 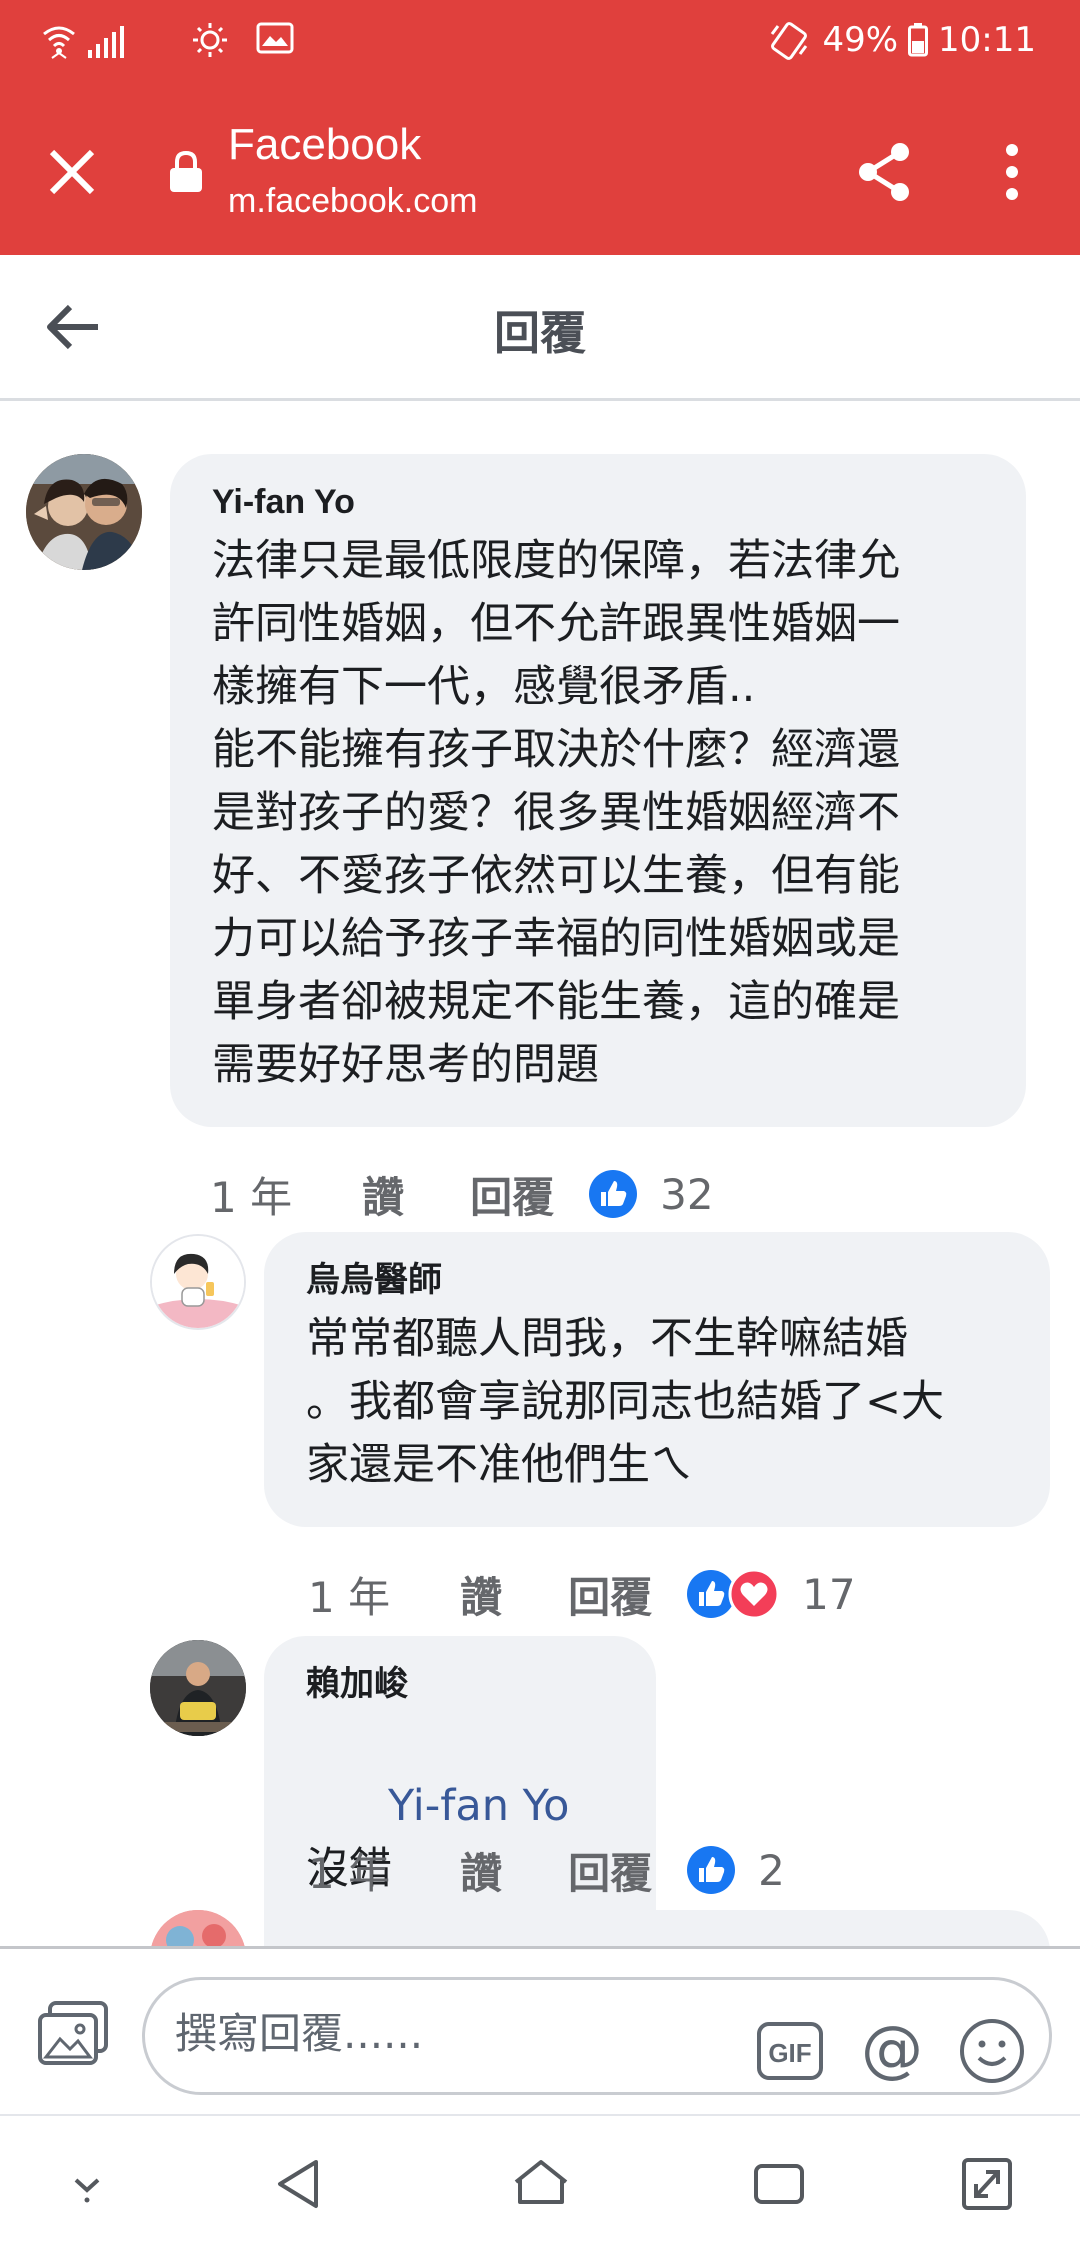 I want to click on page-title: 回覆, so click(x=540, y=333).